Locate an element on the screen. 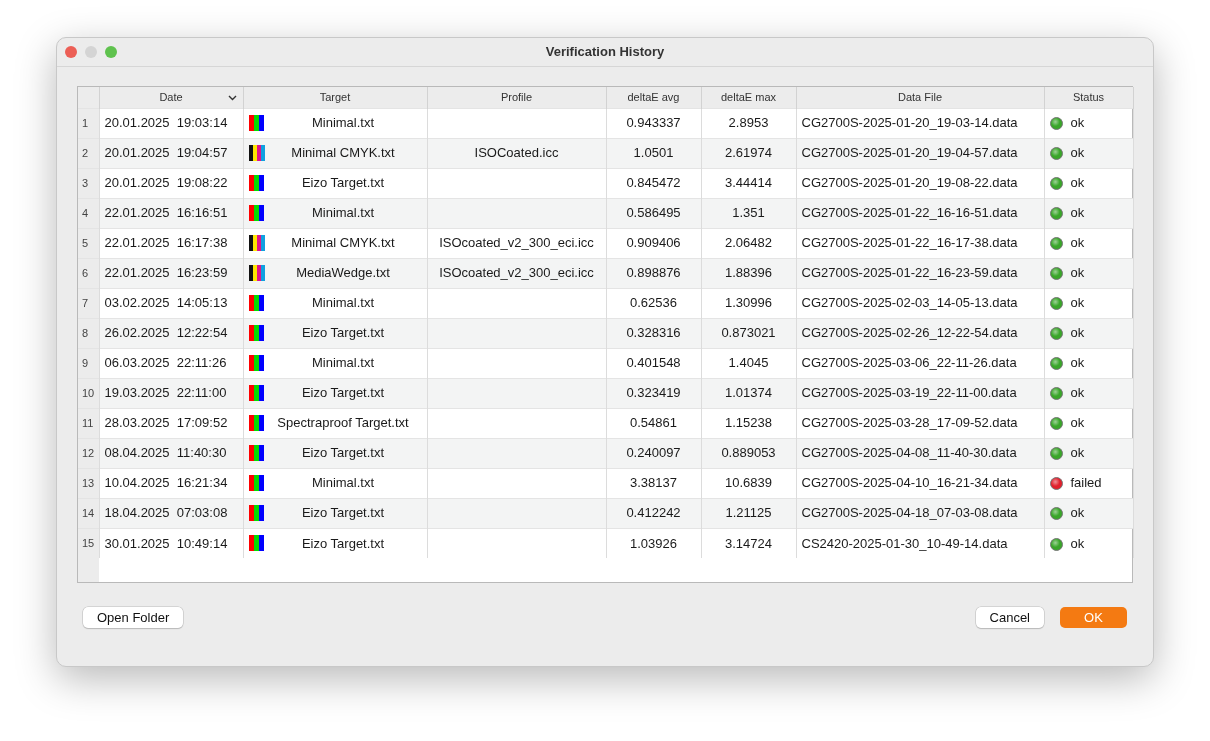 This screenshot has height=741, width=1210. column-header: deltaE avg is located at coordinates (653, 97).